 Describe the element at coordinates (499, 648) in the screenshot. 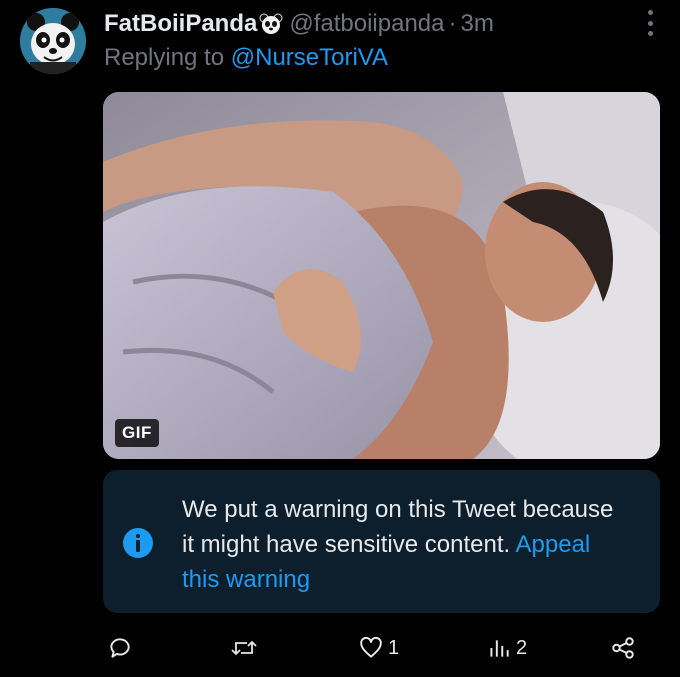

I see `analytics-icon` at that location.